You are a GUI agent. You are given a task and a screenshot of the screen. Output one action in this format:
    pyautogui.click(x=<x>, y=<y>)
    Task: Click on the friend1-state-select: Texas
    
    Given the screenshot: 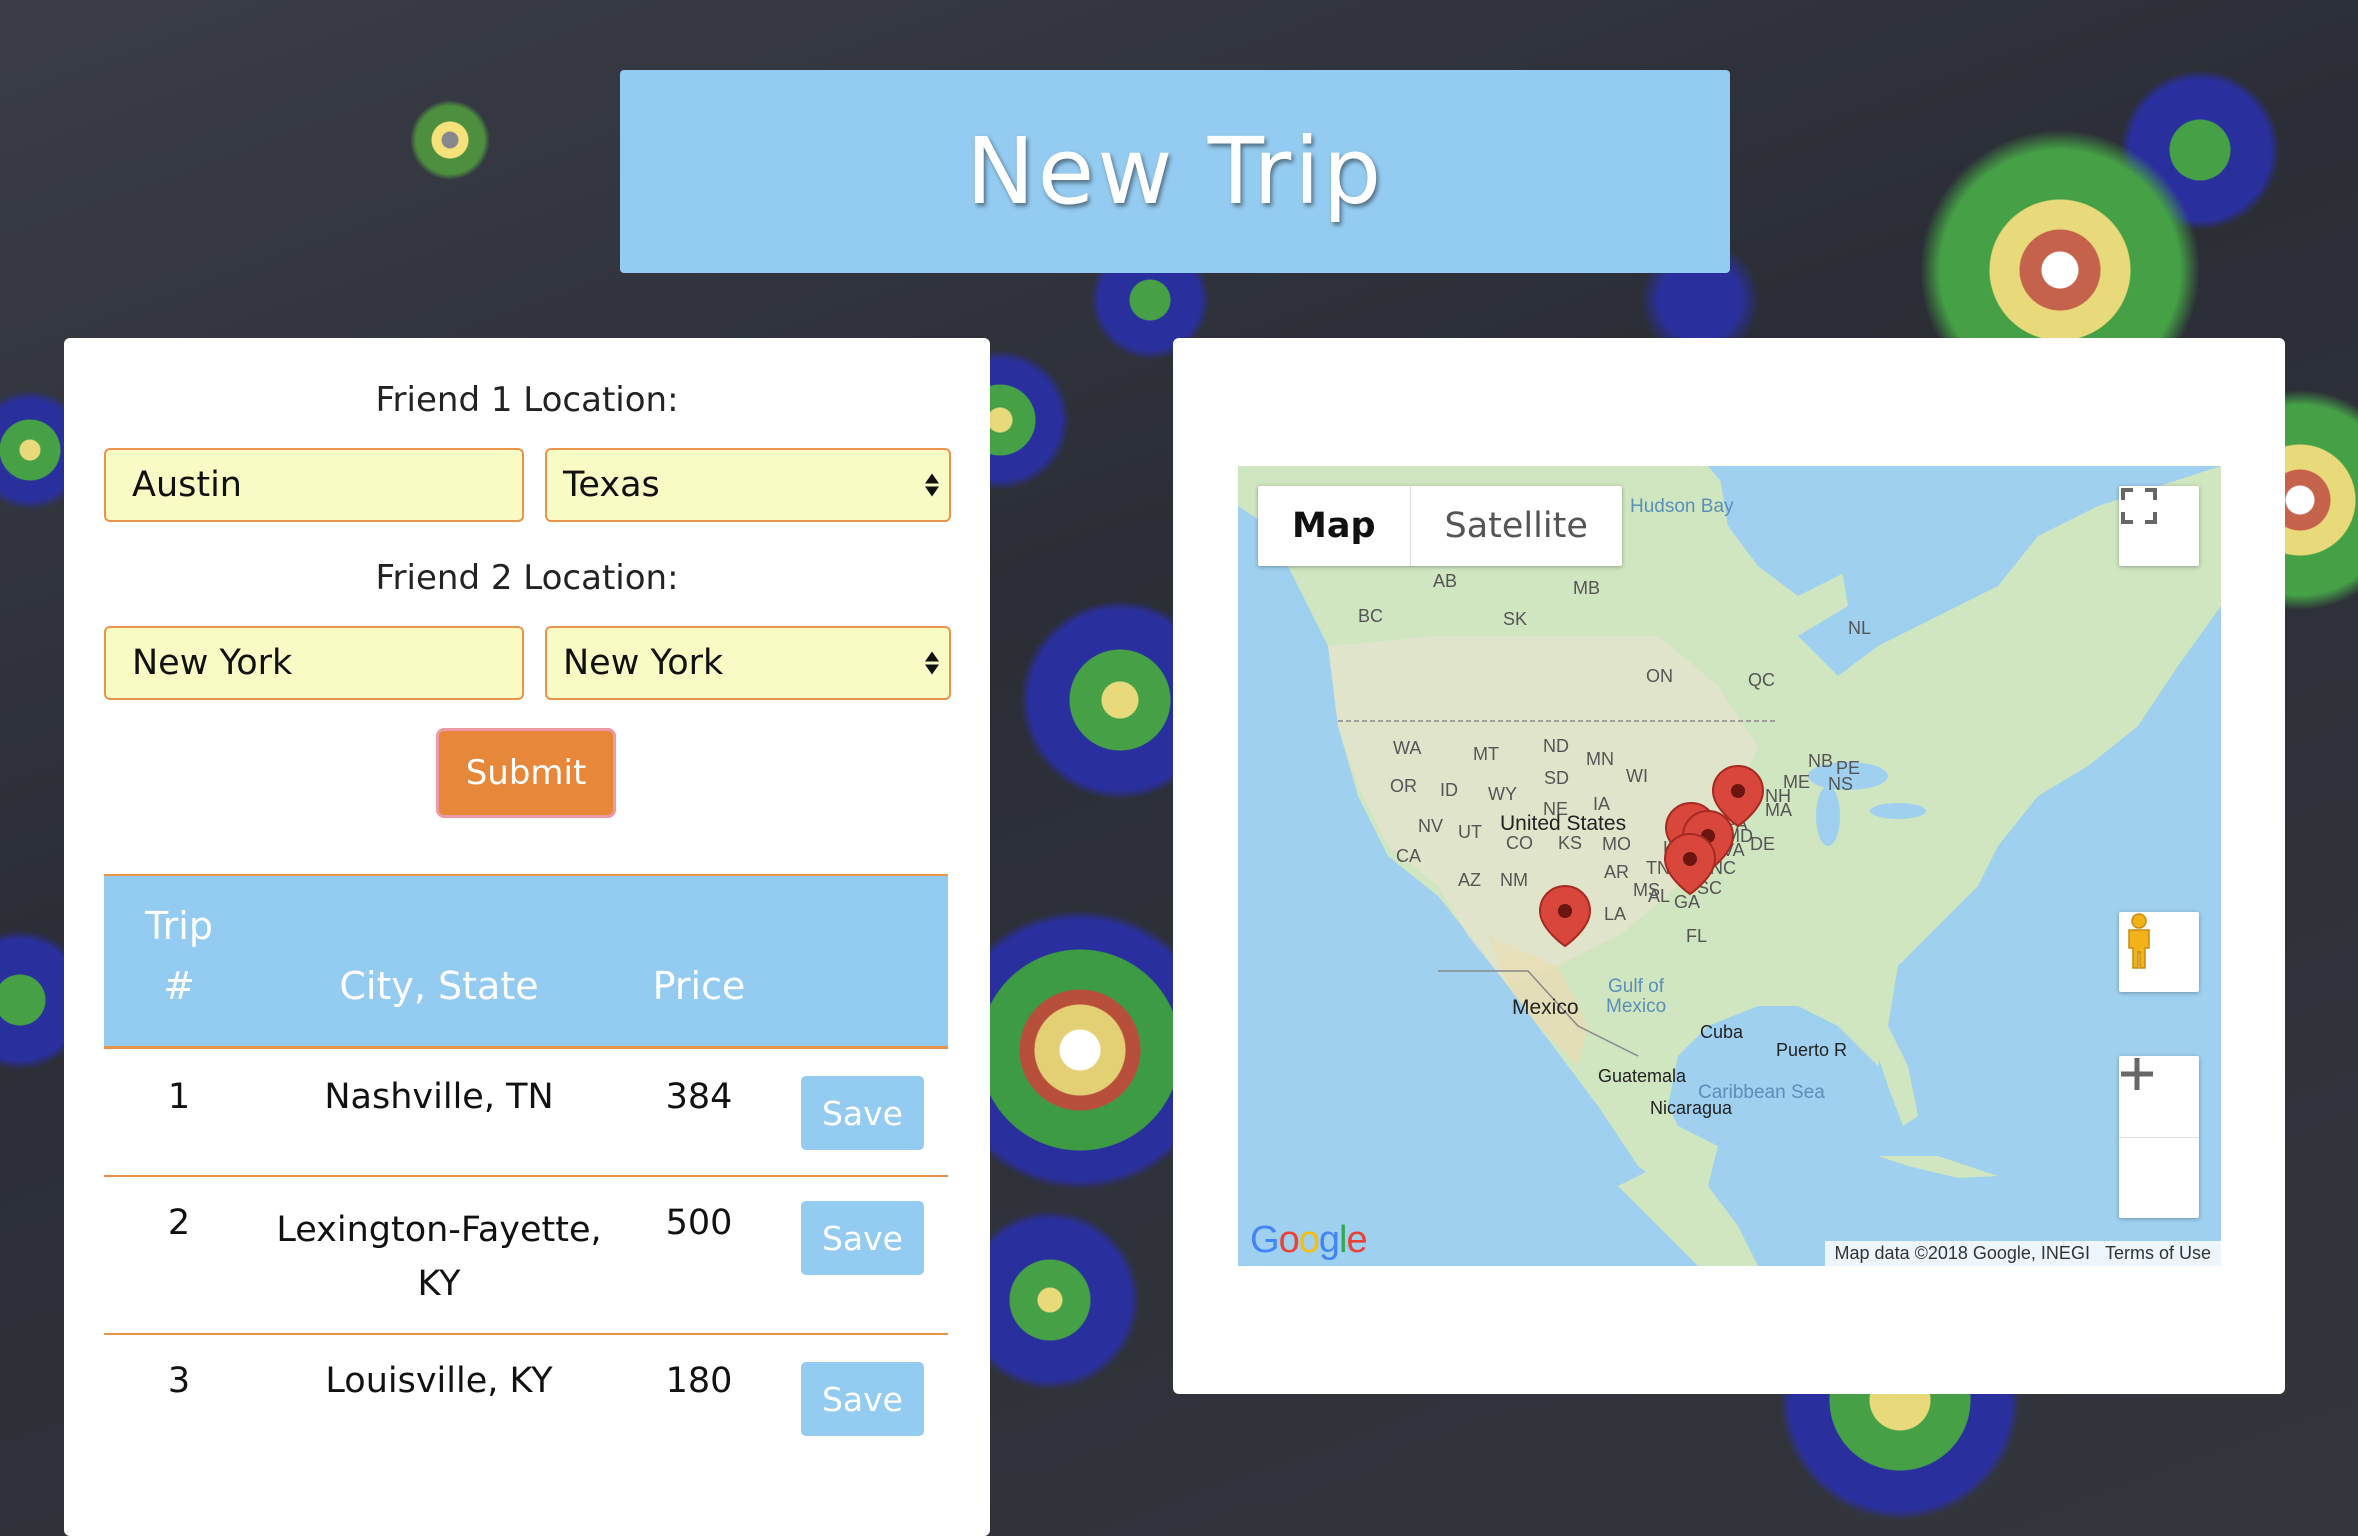 What is the action you would take?
    pyautogui.click(x=748, y=485)
    